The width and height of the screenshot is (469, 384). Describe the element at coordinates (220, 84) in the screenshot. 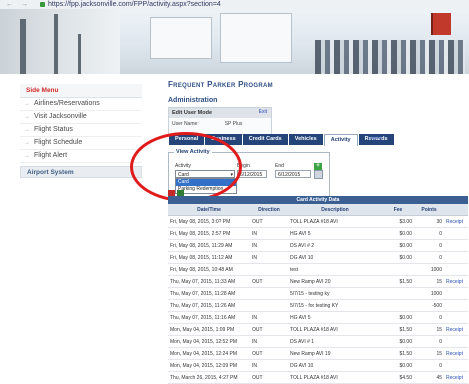

I see `page-title: Frequent Parker Program` at that location.